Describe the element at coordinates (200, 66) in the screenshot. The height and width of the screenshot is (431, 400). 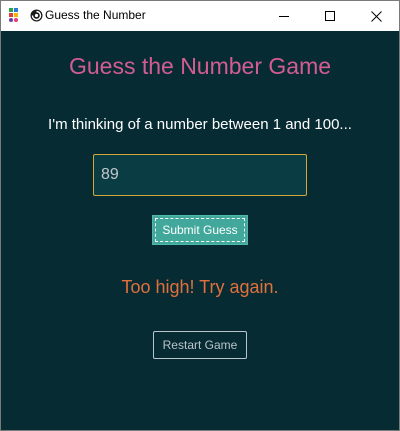
I see `game-title: Guess the Number Game` at that location.